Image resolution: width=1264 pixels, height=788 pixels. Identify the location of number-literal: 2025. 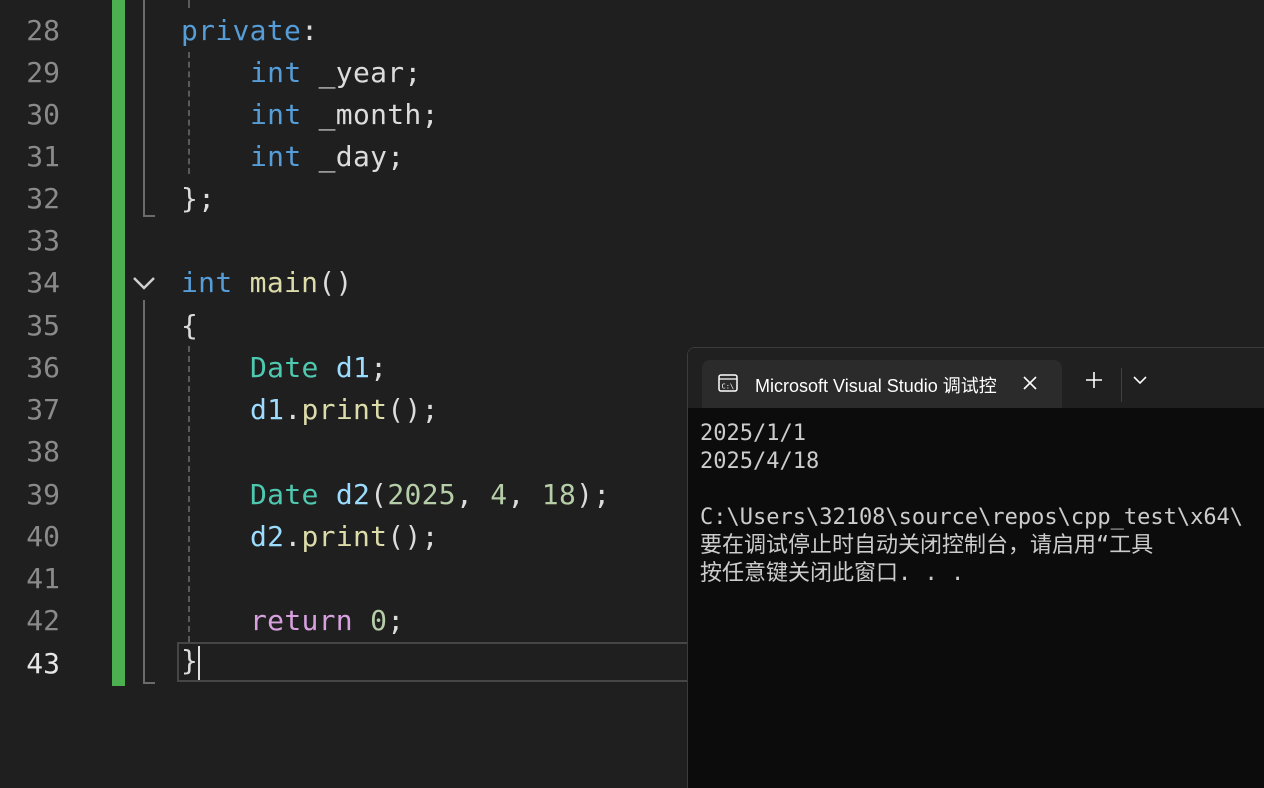
(421, 494).